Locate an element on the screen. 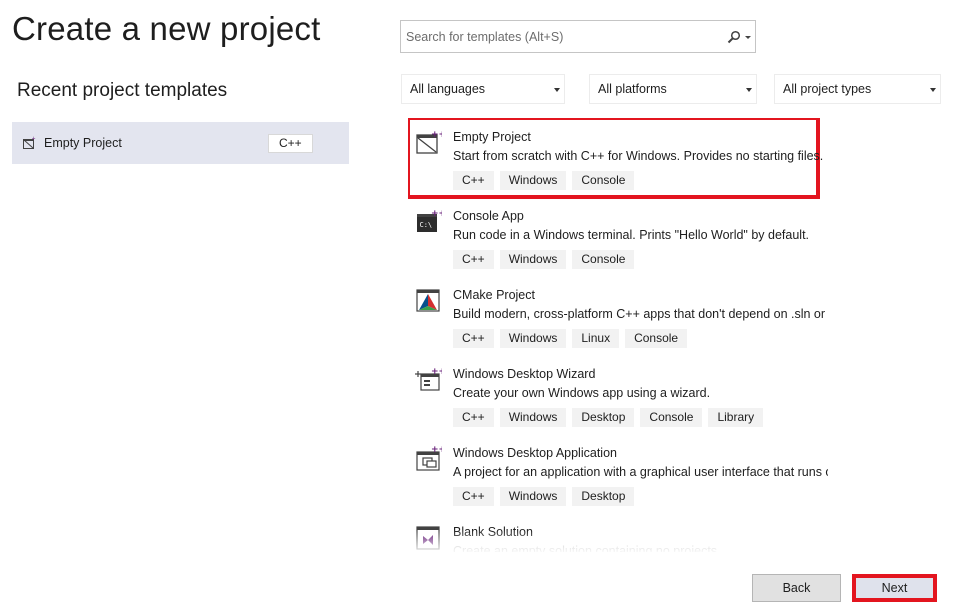  recent-template-label: Empty Project is located at coordinates (83, 143).